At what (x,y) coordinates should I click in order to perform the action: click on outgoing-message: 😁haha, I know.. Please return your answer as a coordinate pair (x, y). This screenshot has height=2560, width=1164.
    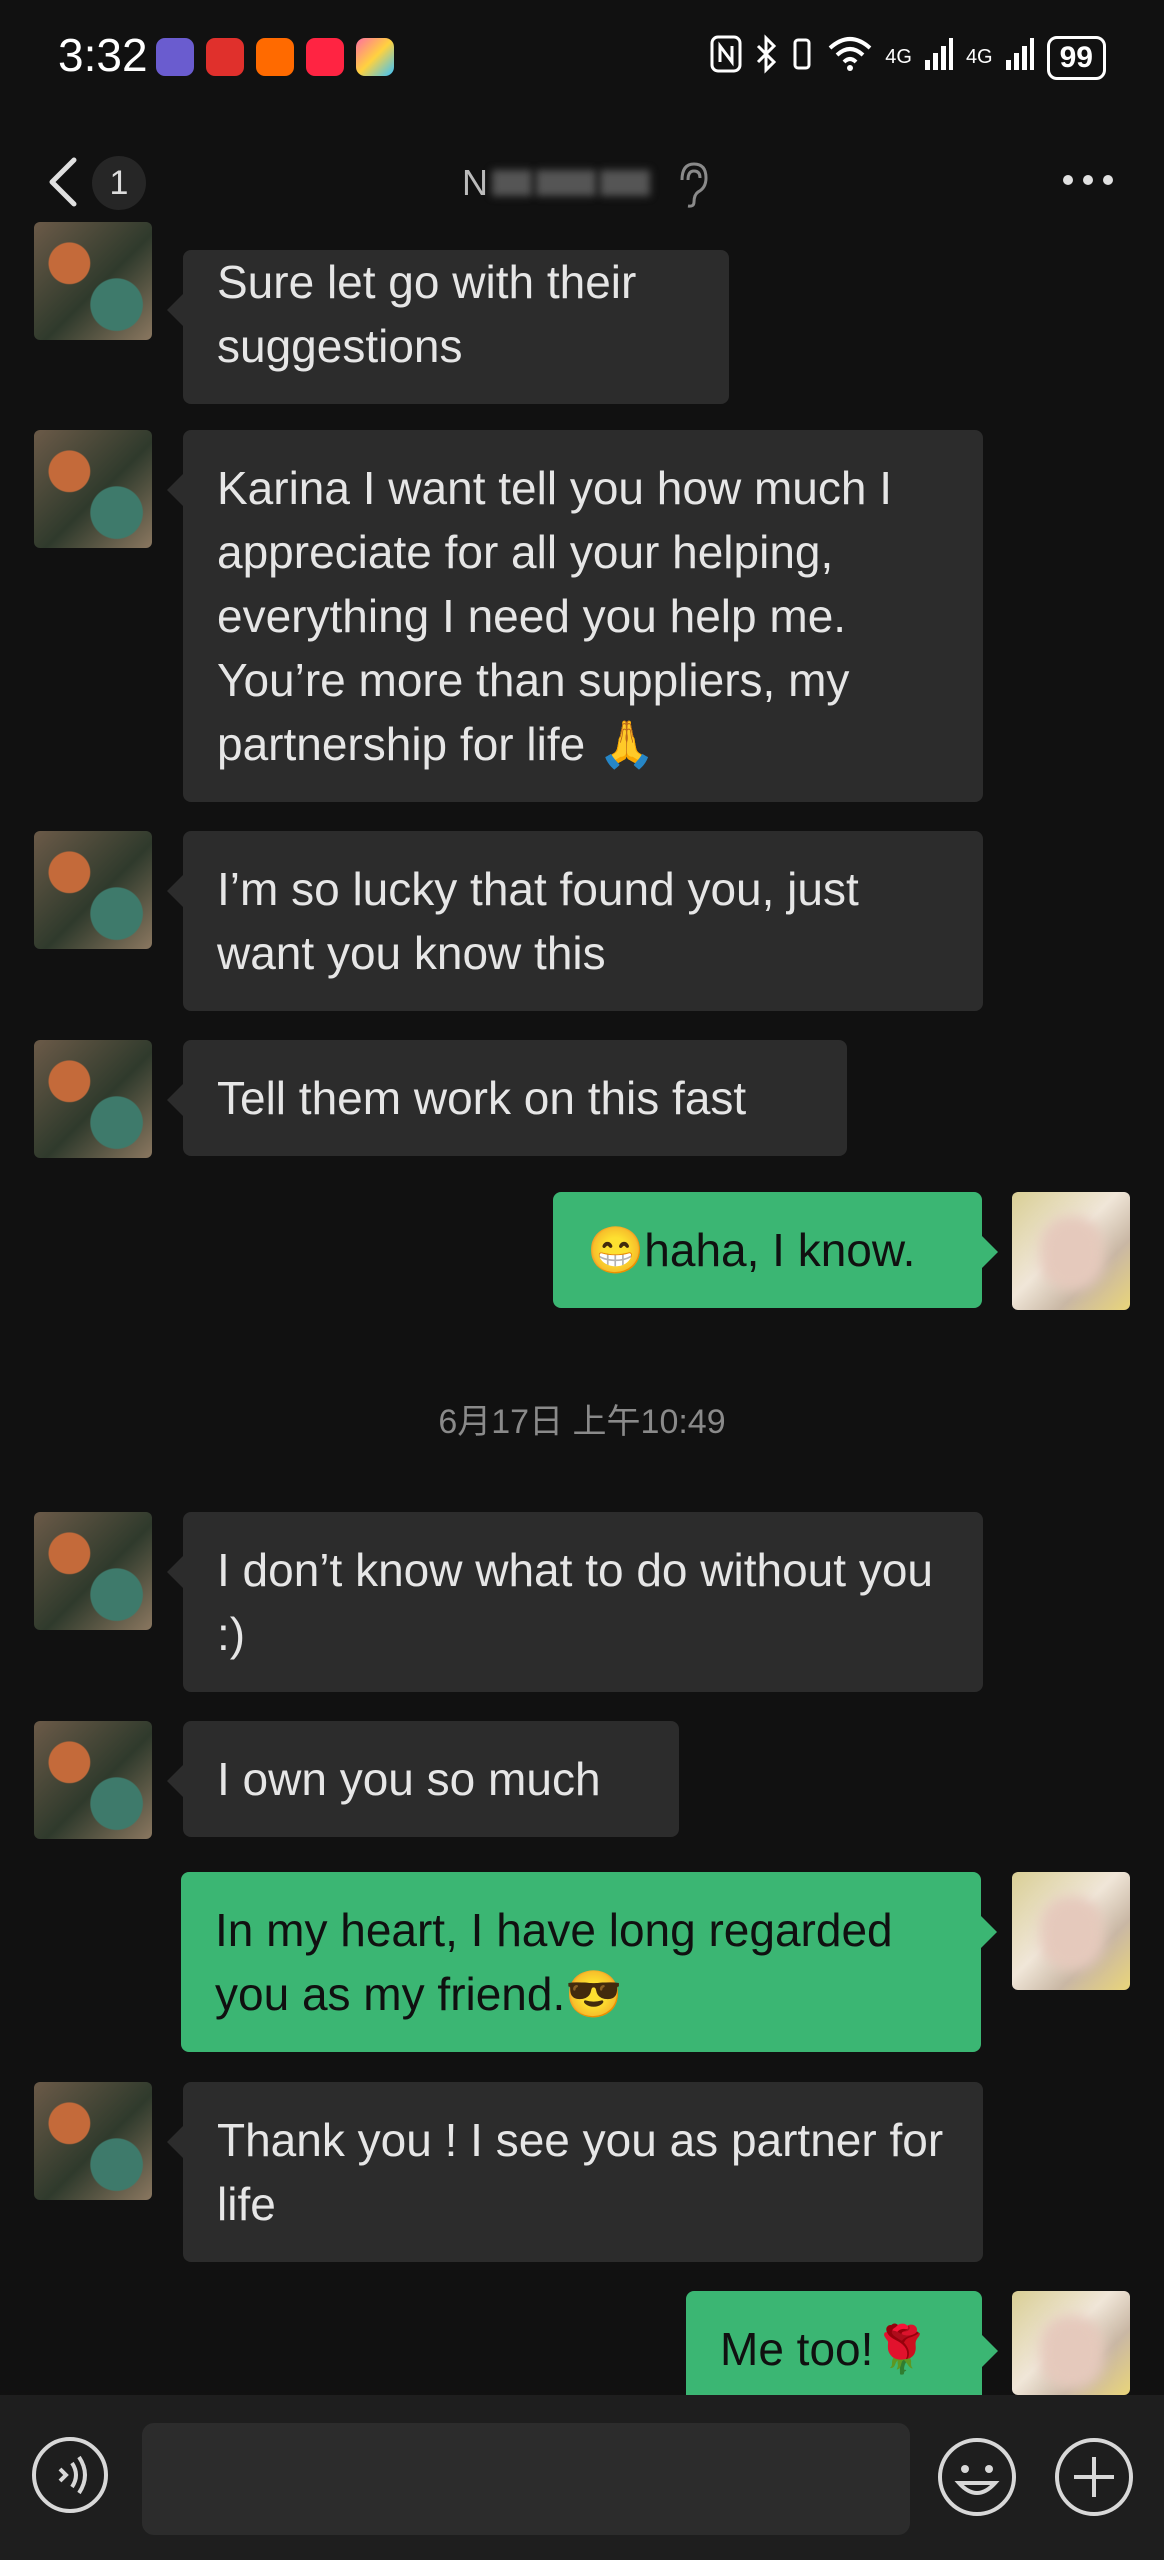
    Looking at the image, I should click on (775, 1250).